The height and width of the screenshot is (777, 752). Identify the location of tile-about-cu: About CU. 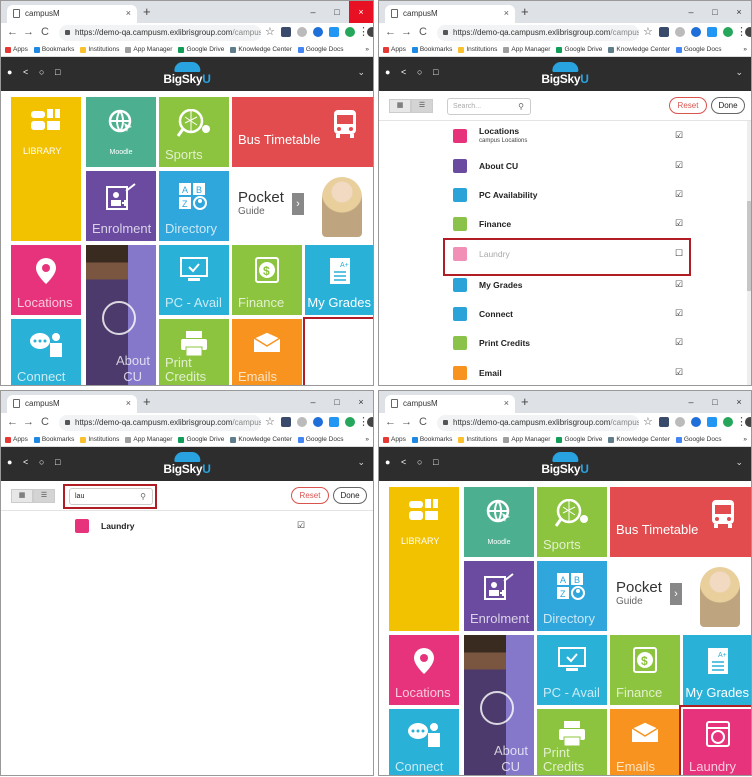
(121, 315).